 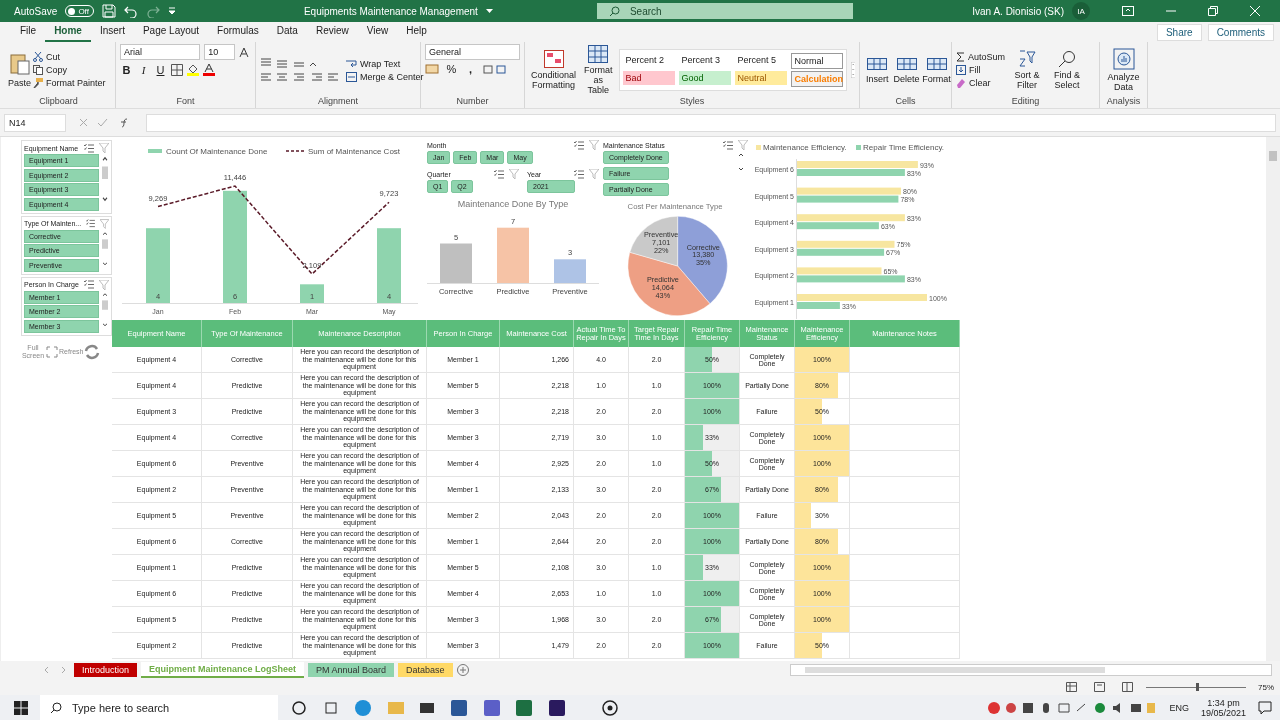 What do you see at coordinates (1265, 708) in the screenshot?
I see `notifications-icon` at bounding box center [1265, 708].